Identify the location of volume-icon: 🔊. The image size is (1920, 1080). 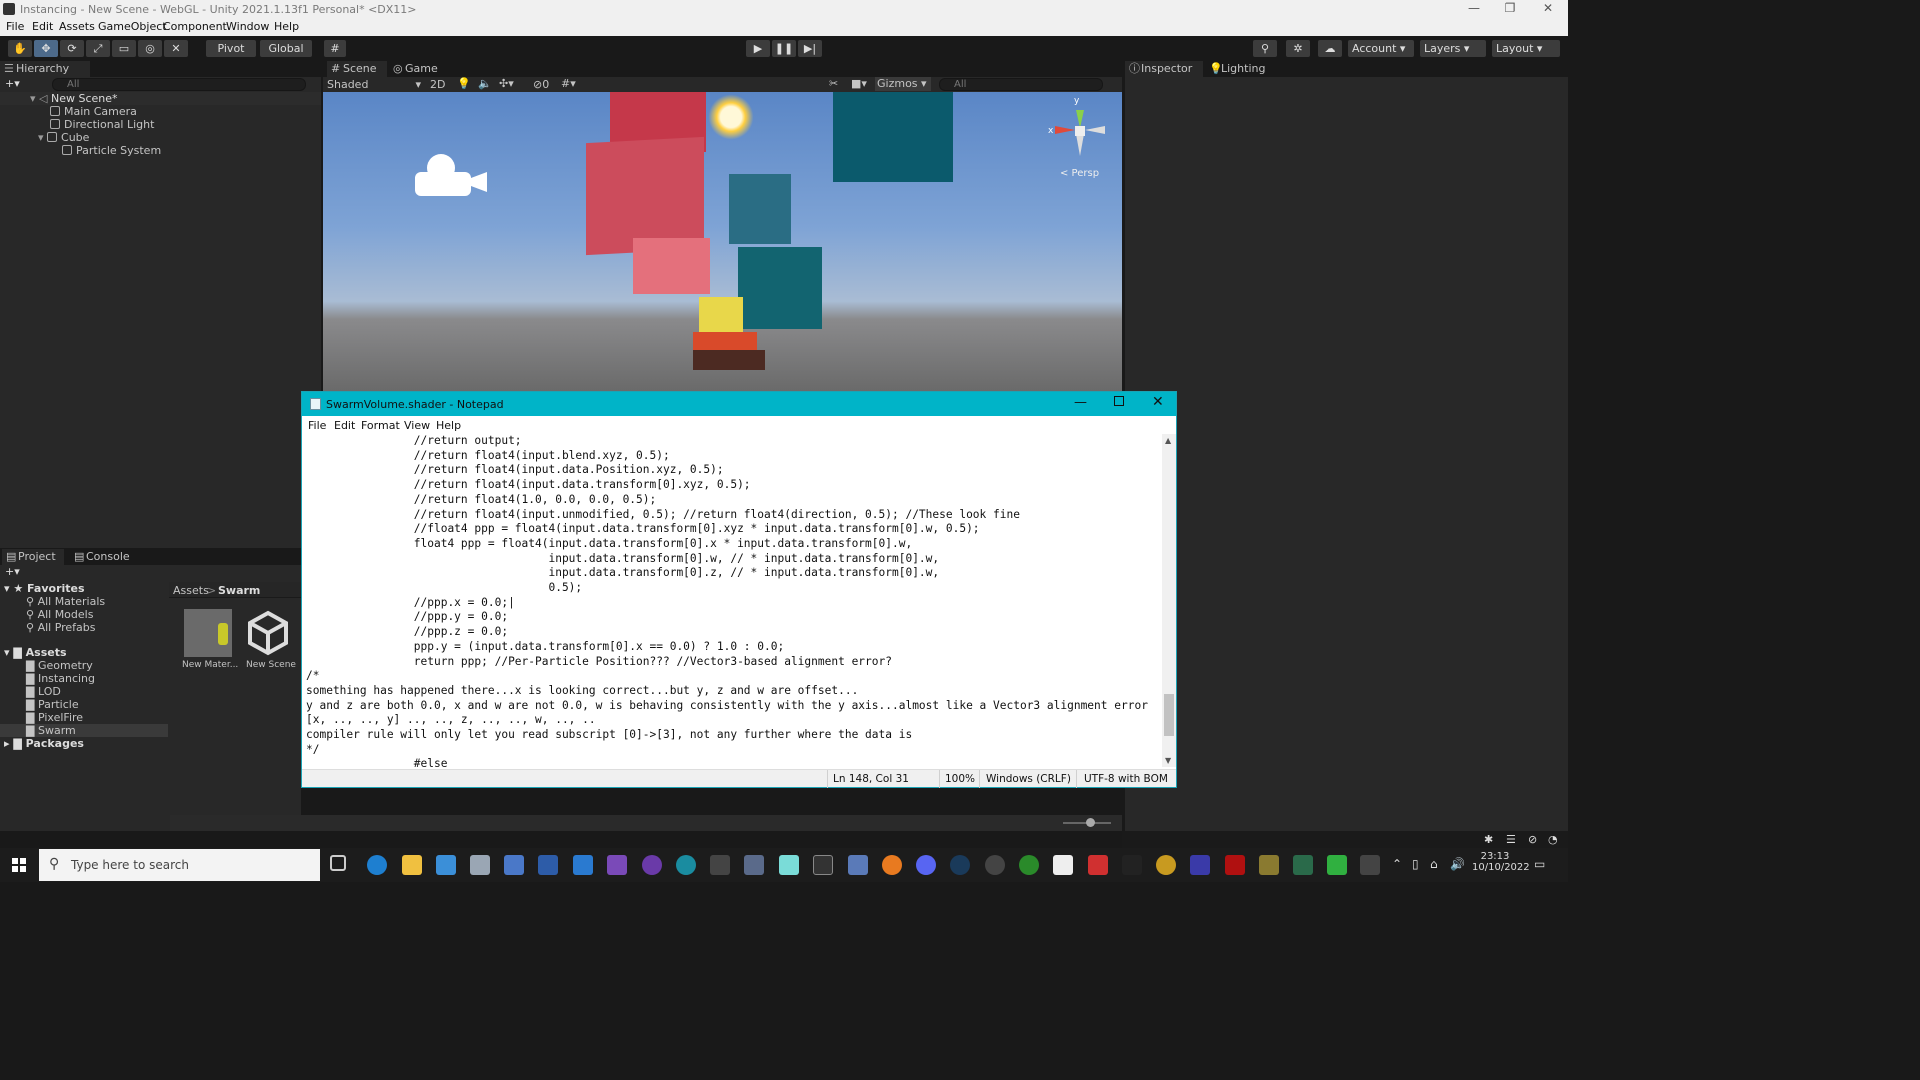
(1457, 864).